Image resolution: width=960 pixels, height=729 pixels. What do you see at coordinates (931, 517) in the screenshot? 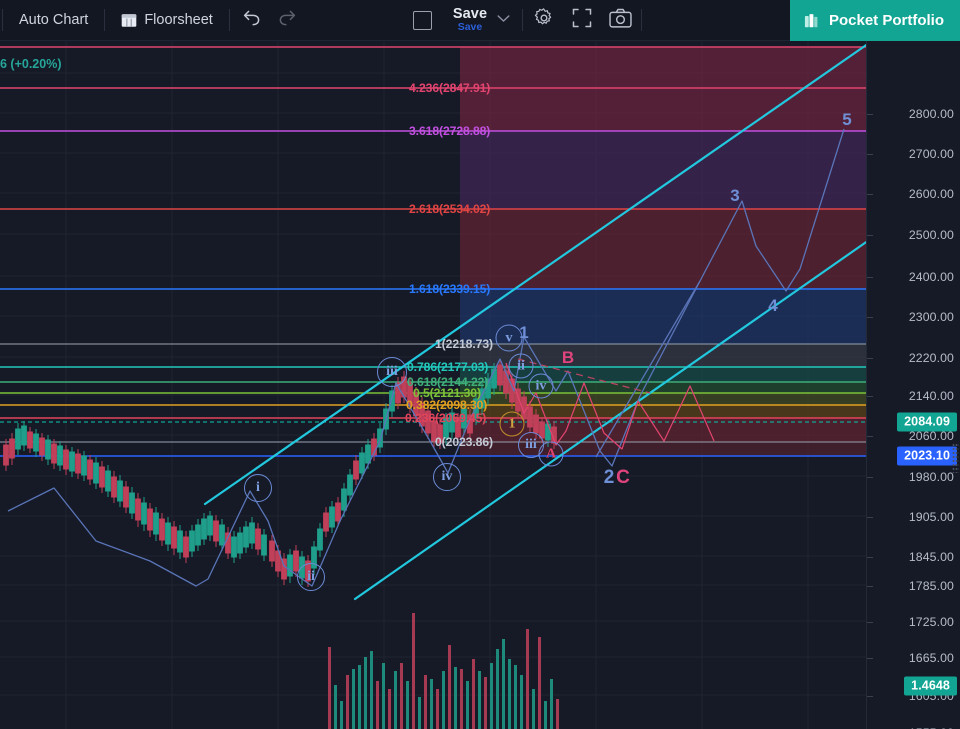
I see `price-tick: 1905.00` at bounding box center [931, 517].